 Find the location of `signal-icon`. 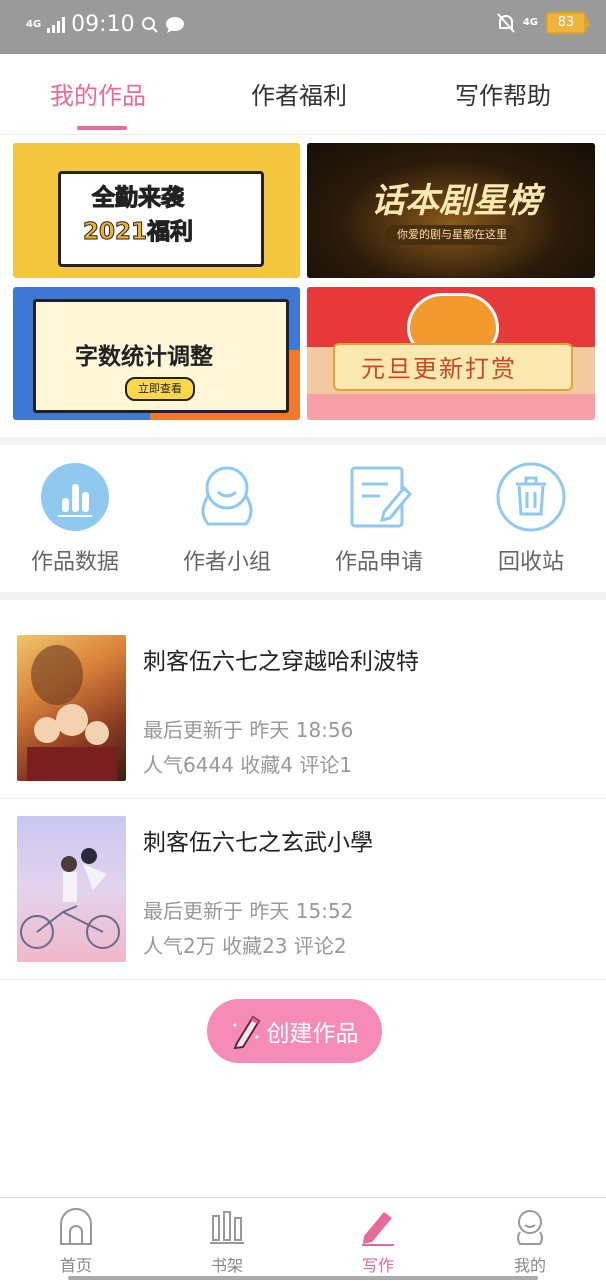

signal-icon is located at coordinates (56, 24).